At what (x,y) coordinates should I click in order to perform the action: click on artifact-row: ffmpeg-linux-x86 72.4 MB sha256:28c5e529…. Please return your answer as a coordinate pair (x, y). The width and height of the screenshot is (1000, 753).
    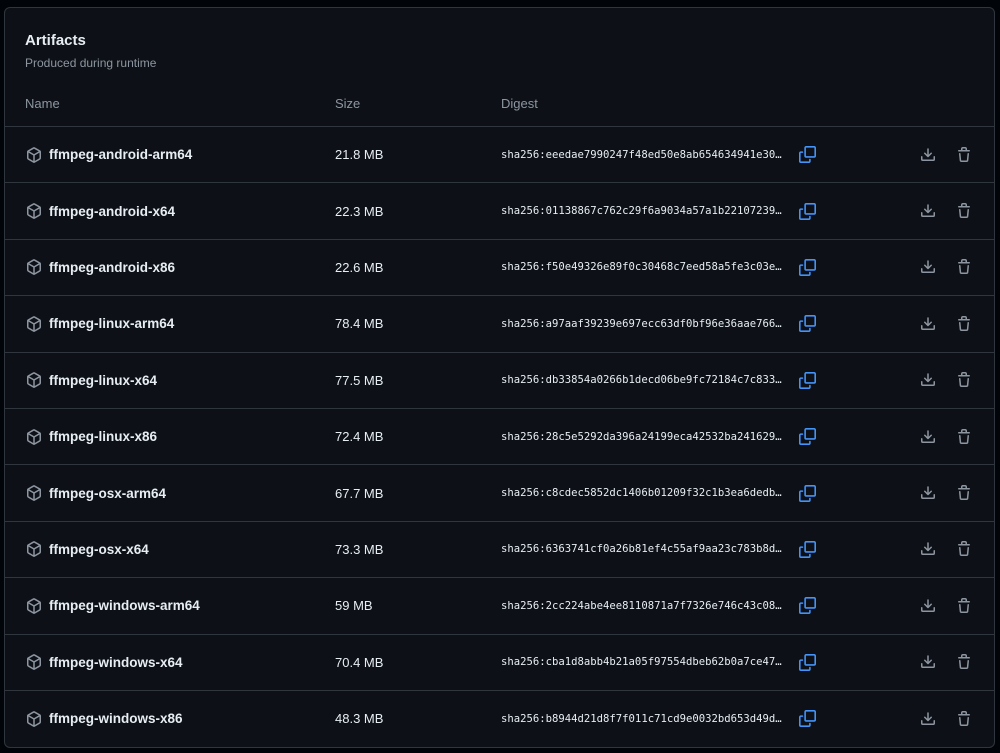
    Looking at the image, I should click on (499, 435).